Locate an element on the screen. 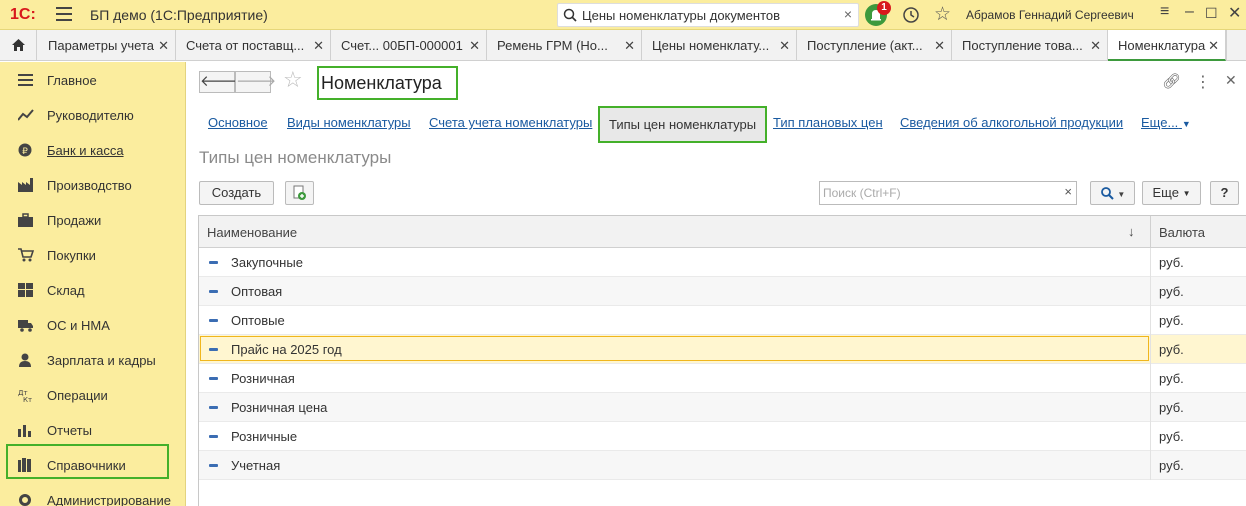 This screenshot has width=1246, height=506. sidebar-item-sklad: Склад is located at coordinates (93, 290).